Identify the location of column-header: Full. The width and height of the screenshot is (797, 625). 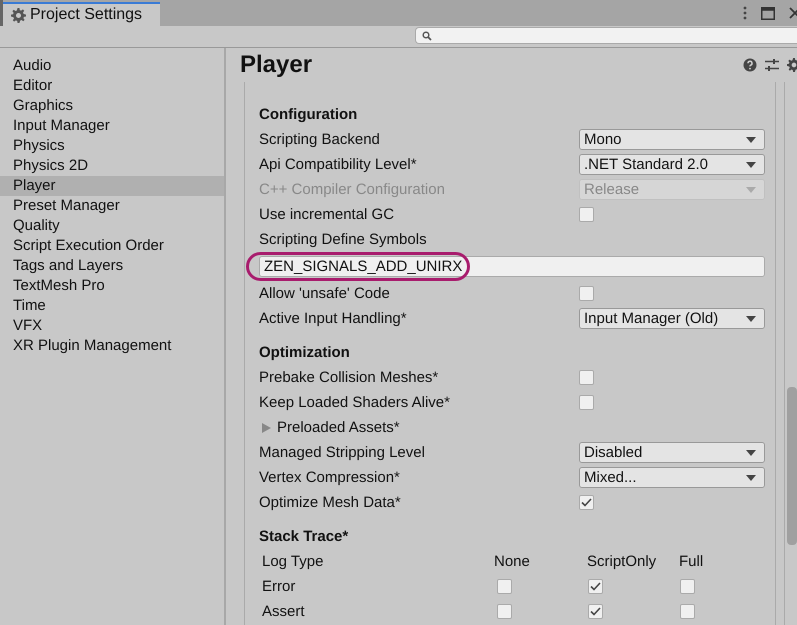
(691, 561).